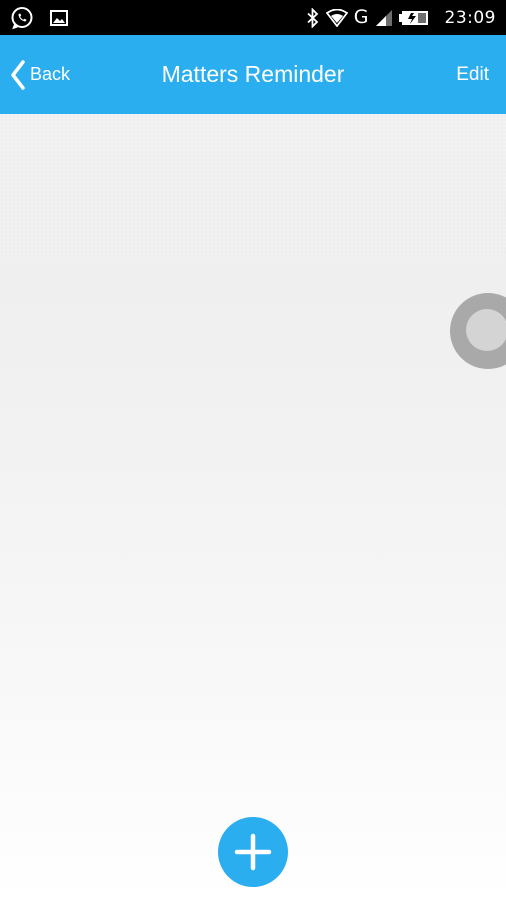 The height and width of the screenshot is (900, 506). What do you see at coordinates (470, 17) in the screenshot?
I see `clock: 23:09` at bounding box center [470, 17].